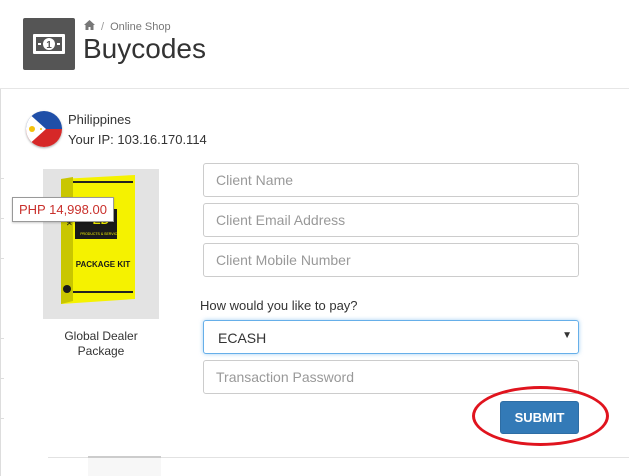 The image size is (629, 476). What do you see at coordinates (539, 417) in the screenshot?
I see `submit-button: SUBMIT` at bounding box center [539, 417].